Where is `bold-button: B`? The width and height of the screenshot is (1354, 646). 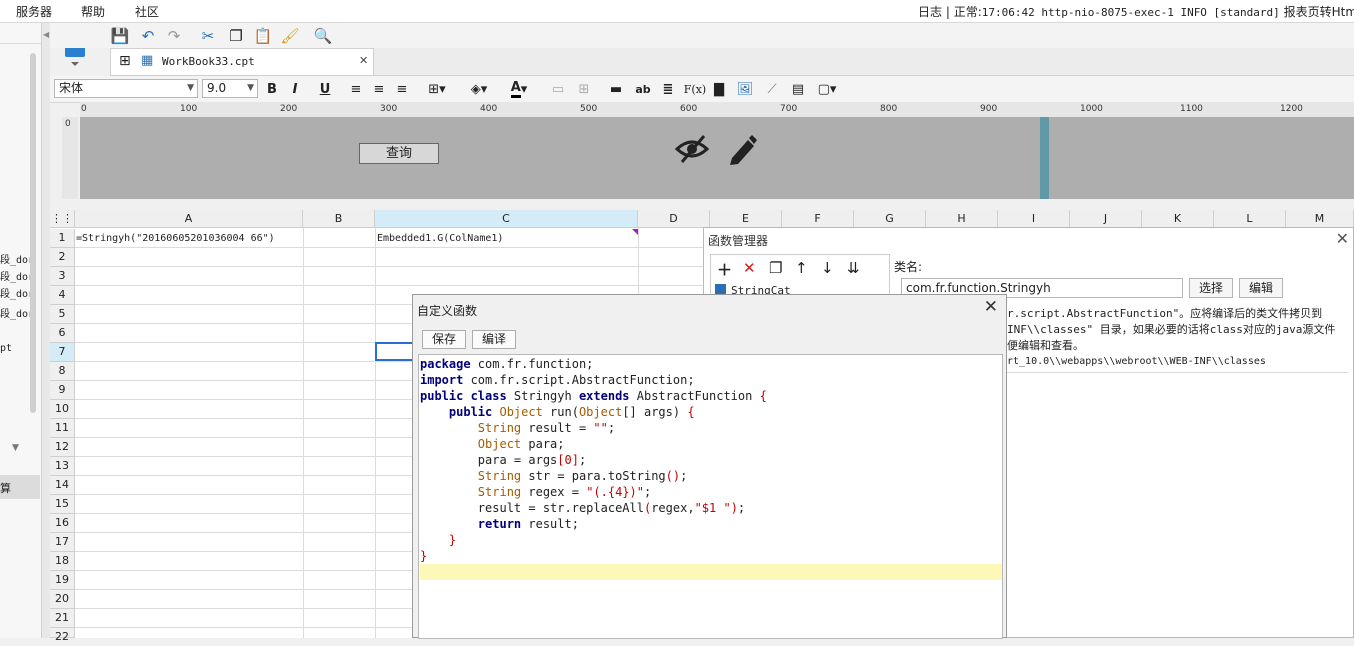 bold-button: B is located at coordinates (272, 89).